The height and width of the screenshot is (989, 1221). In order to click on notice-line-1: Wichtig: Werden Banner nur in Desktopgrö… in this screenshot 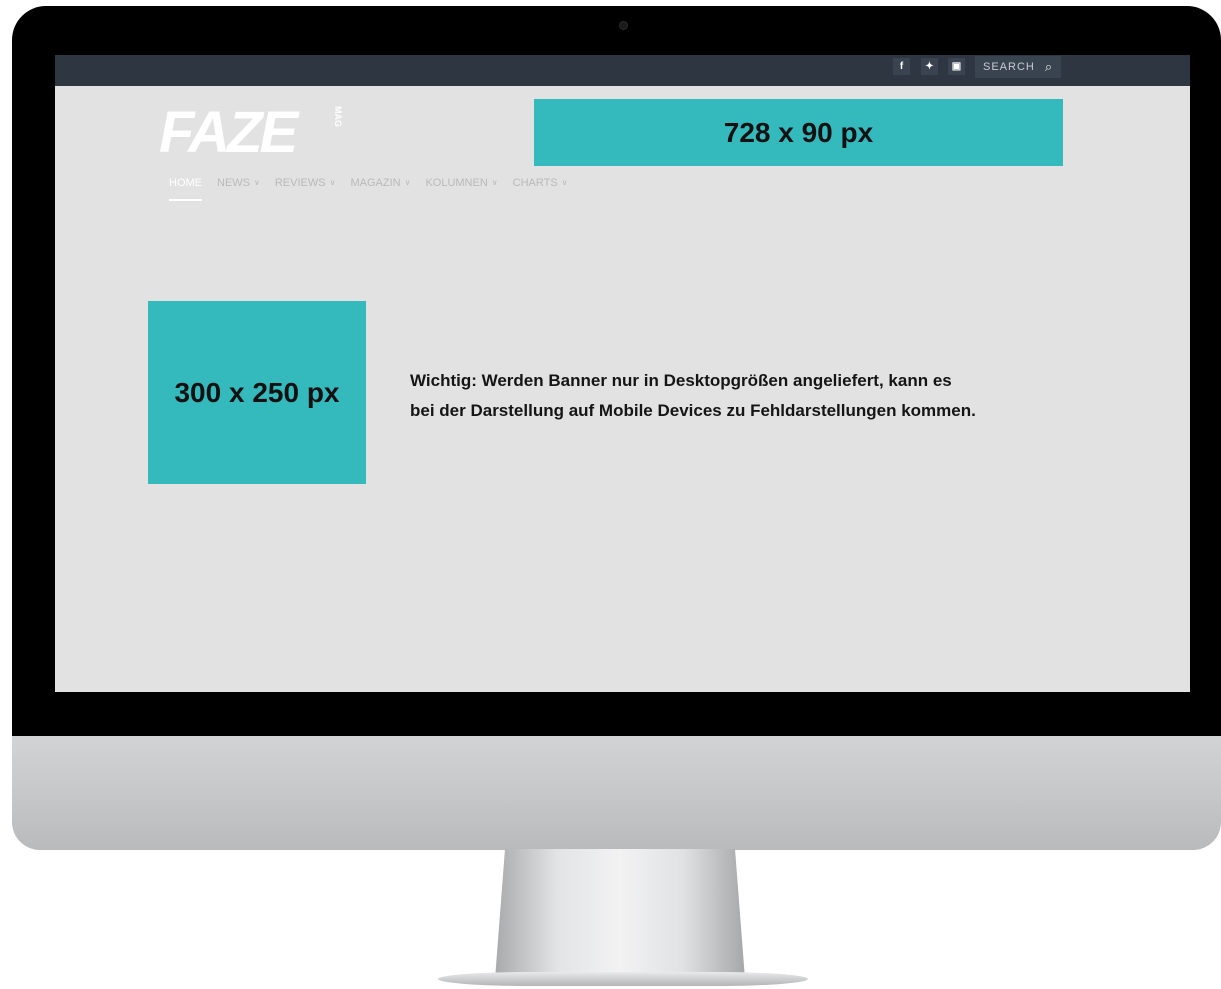, I will do `click(681, 380)`.